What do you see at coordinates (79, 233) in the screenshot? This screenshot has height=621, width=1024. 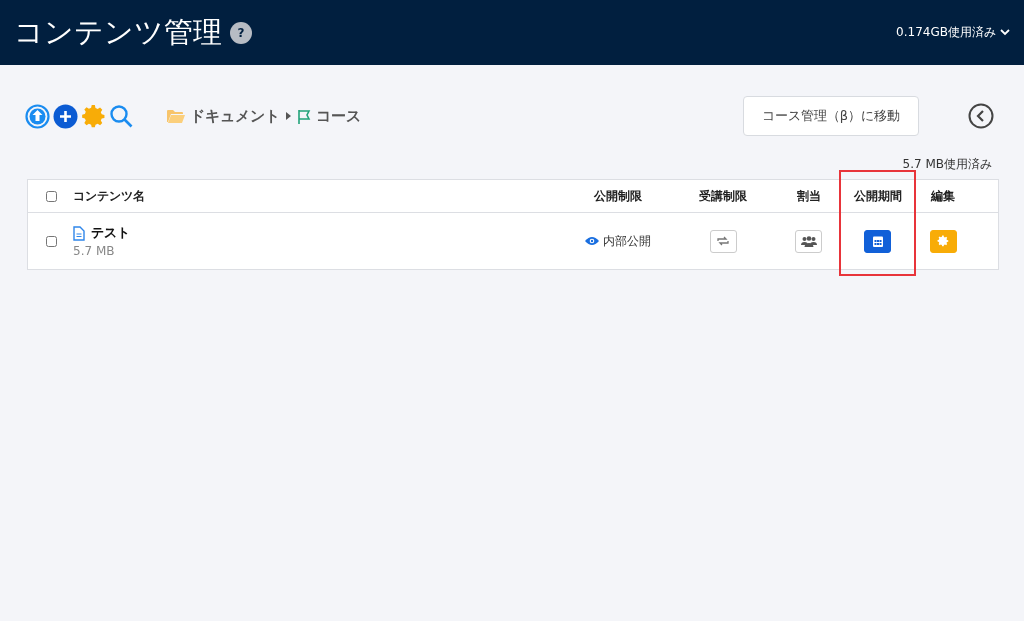 I see `document-icon` at bounding box center [79, 233].